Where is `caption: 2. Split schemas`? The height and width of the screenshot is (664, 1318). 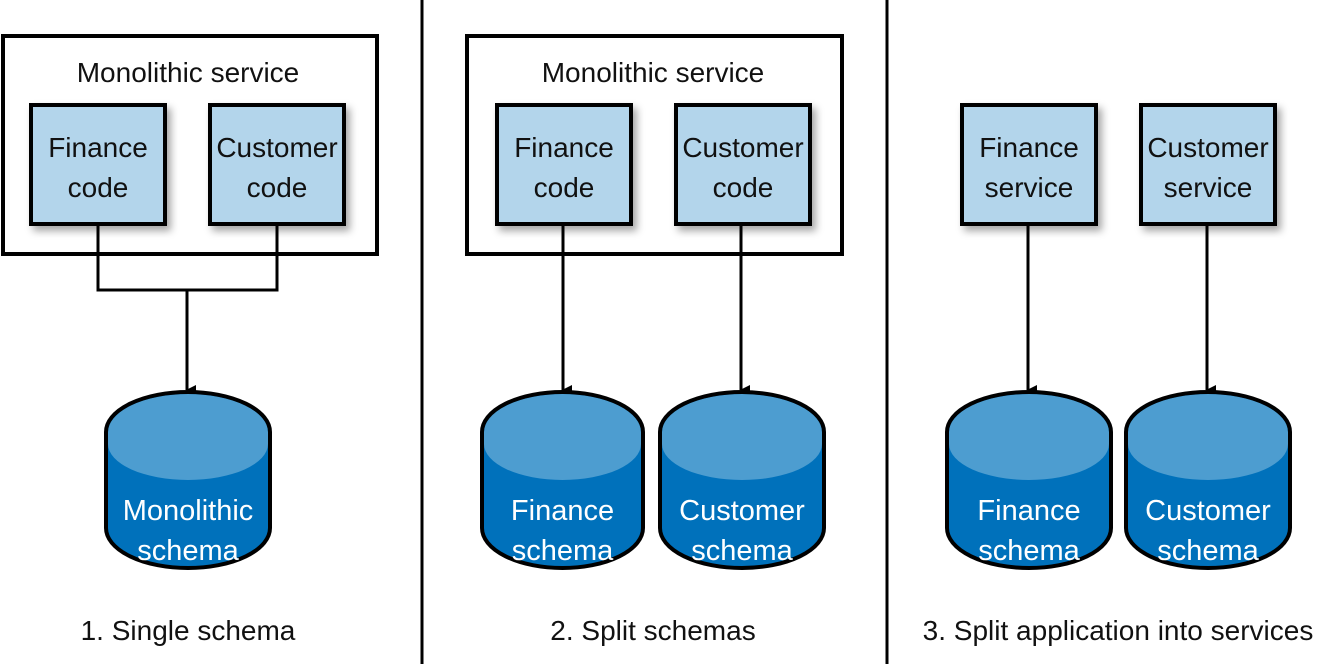
caption: 2. Split schemas is located at coordinates (652, 630).